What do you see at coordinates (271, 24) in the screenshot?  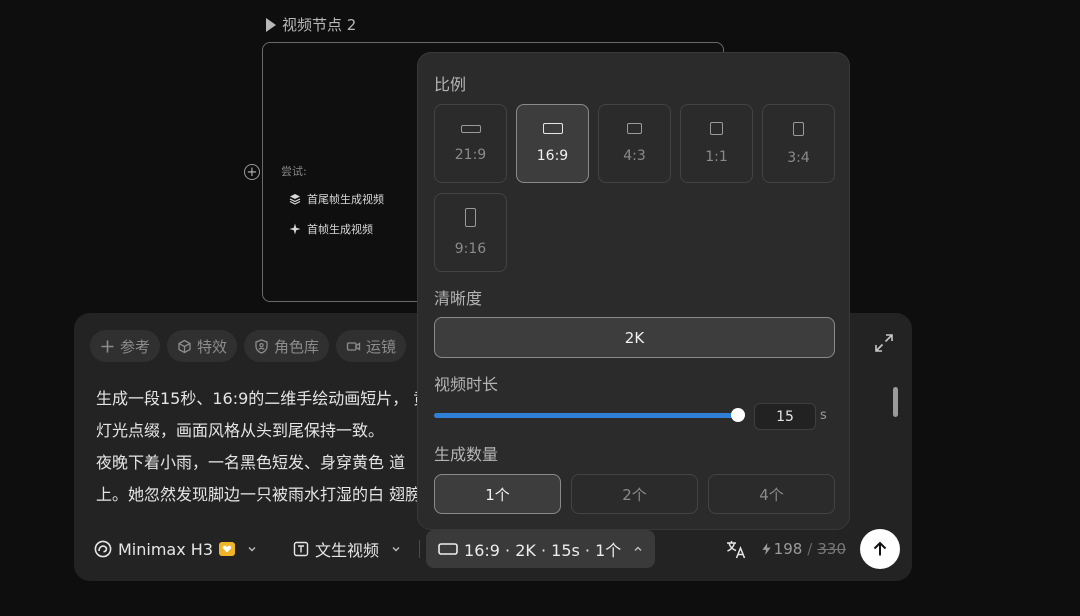 I see `play-triangle-icon` at bounding box center [271, 24].